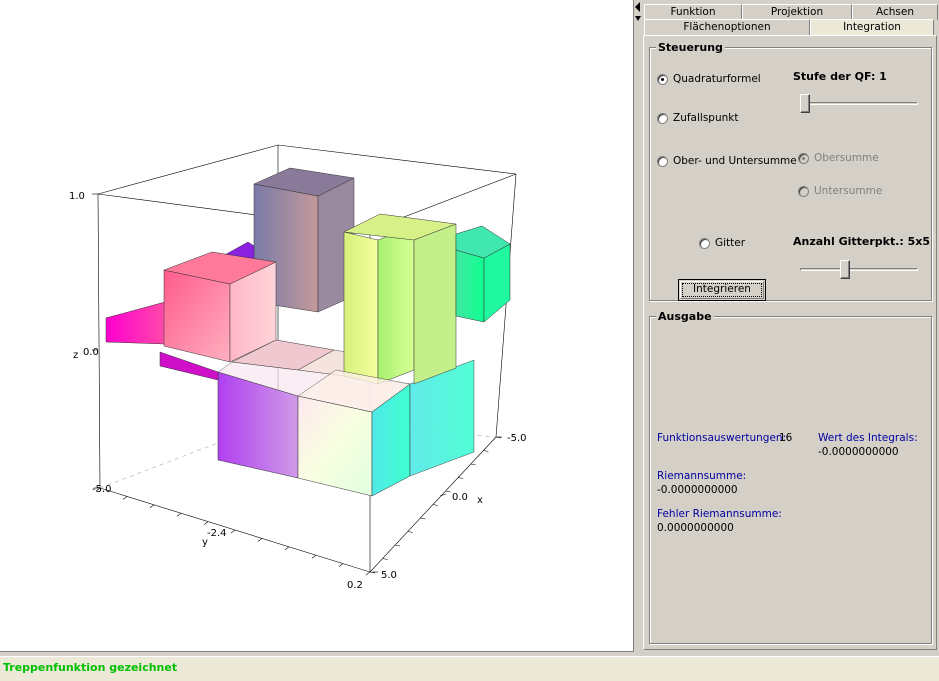 The width and height of the screenshot is (939, 681). Describe the element at coordinates (355, 585) in the screenshot. I see `y-tick-label: 0.2` at that location.